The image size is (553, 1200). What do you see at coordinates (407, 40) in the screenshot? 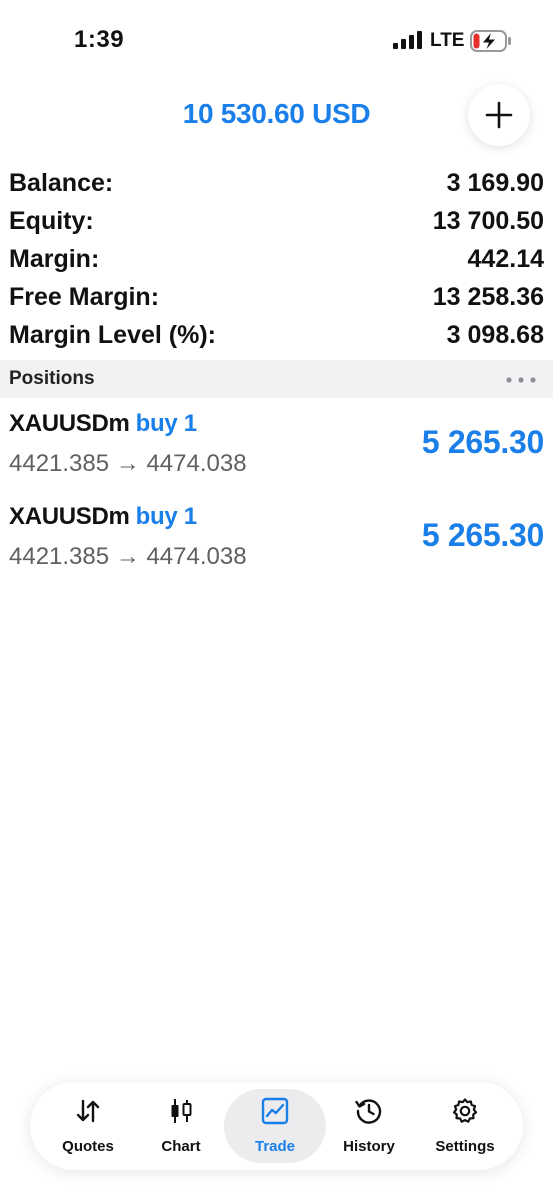
I see `cellular-signal-icon` at bounding box center [407, 40].